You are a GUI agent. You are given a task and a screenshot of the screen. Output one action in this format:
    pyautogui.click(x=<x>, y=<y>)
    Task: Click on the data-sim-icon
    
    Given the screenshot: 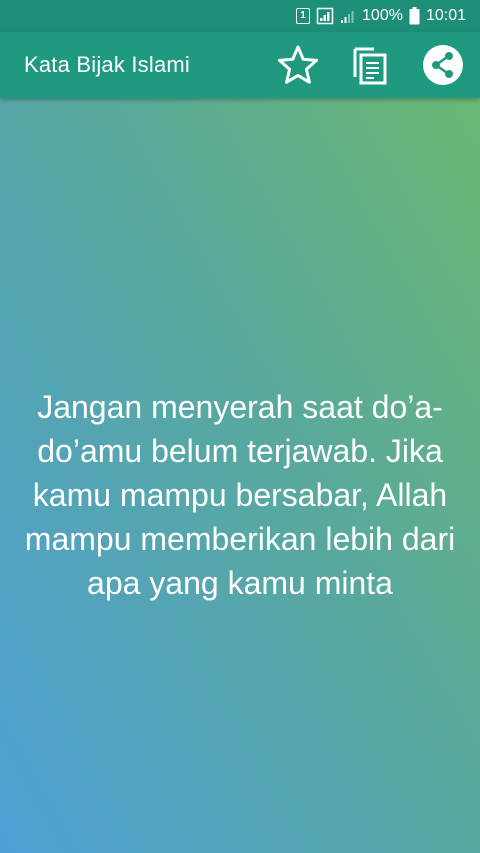 What is the action you would take?
    pyautogui.click(x=325, y=16)
    